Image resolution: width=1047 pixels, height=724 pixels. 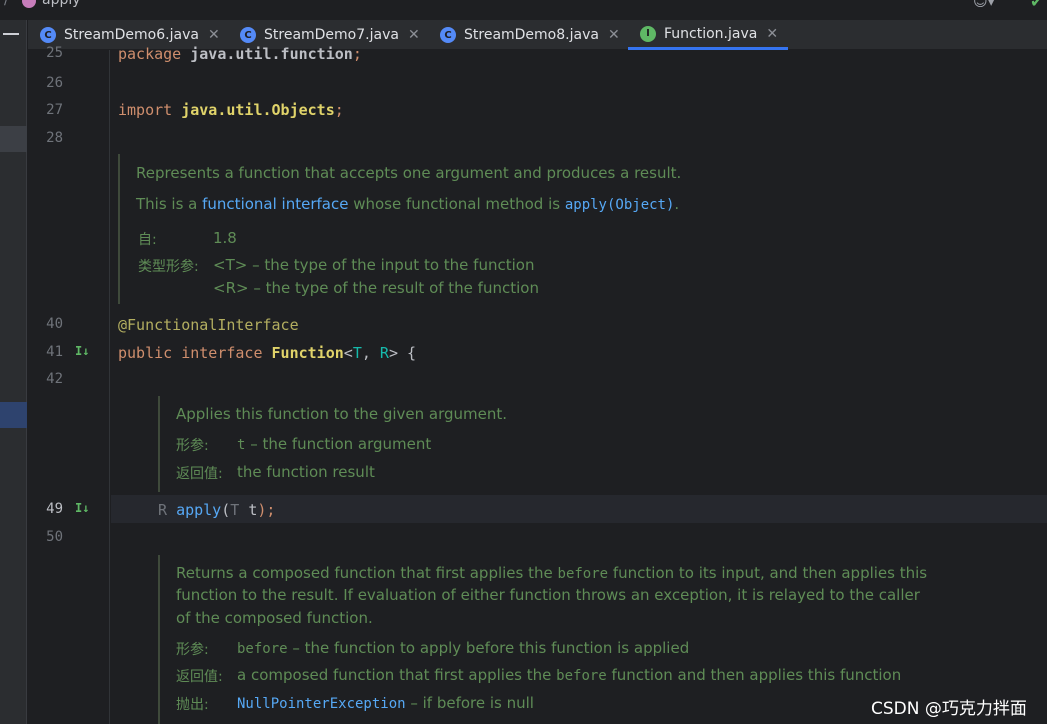 I want to click on code-line-27: import java.util.Objects;, so click(x=231, y=110).